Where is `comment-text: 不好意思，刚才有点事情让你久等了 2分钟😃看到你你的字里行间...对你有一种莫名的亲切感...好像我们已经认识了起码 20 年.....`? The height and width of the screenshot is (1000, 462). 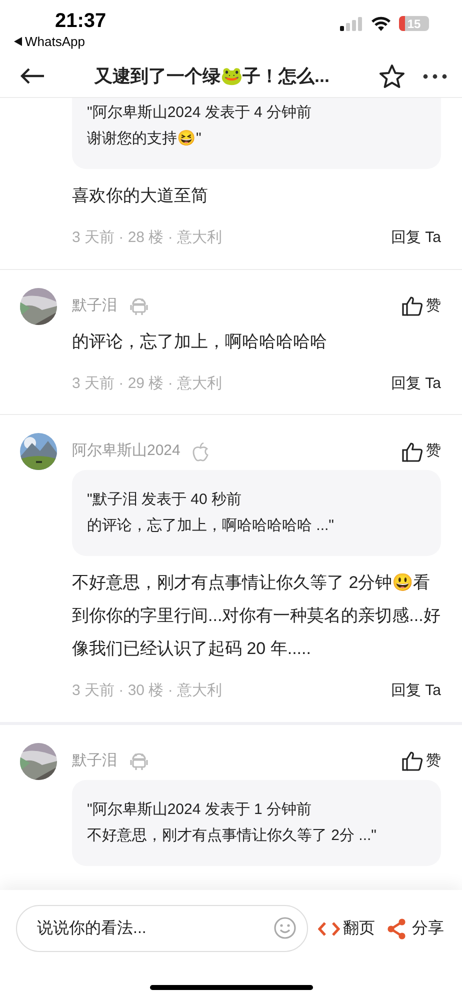
comment-text: 不好意思，刚才有点事情让你久等了 2分钟😃看到你你的字里行间...对你有一种莫名的亲切感...好像我们已经认识了起码 20 年..... is located at coordinates (256, 616).